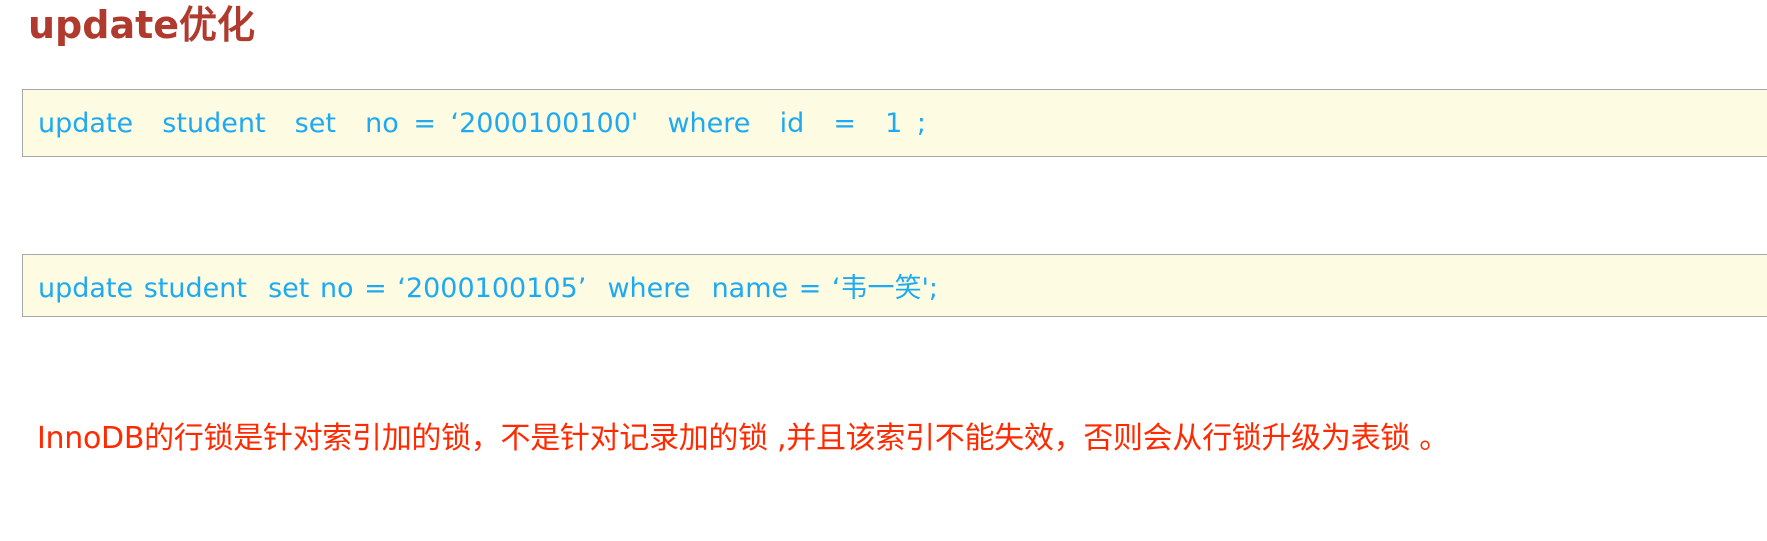 The height and width of the screenshot is (541, 1767). Describe the element at coordinates (142, 25) in the screenshot. I see `page-title: update优化` at that location.